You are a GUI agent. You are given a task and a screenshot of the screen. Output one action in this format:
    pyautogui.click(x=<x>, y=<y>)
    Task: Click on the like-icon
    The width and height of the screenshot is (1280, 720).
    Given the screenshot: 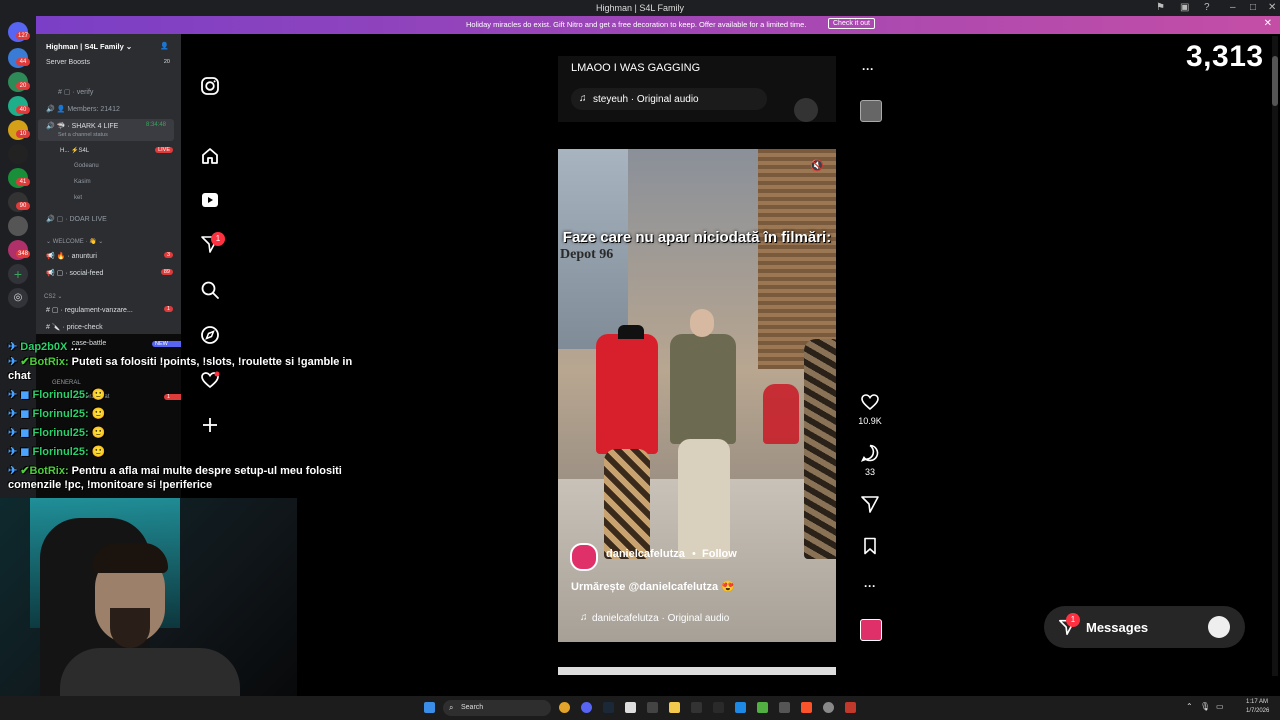 What is the action you would take?
    pyautogui.click(x=870, y=402)
    